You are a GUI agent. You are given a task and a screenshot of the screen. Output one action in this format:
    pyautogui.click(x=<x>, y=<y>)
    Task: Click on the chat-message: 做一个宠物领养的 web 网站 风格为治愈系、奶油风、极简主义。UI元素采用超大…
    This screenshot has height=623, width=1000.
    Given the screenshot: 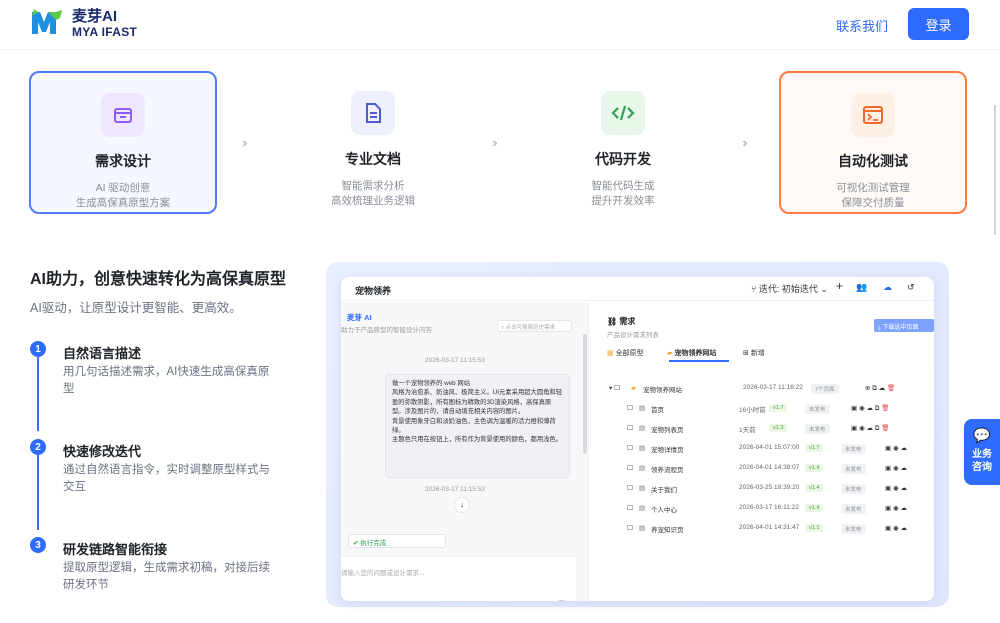 What is the action you would take?
    pyautogui.click(x=477, y=426)
    